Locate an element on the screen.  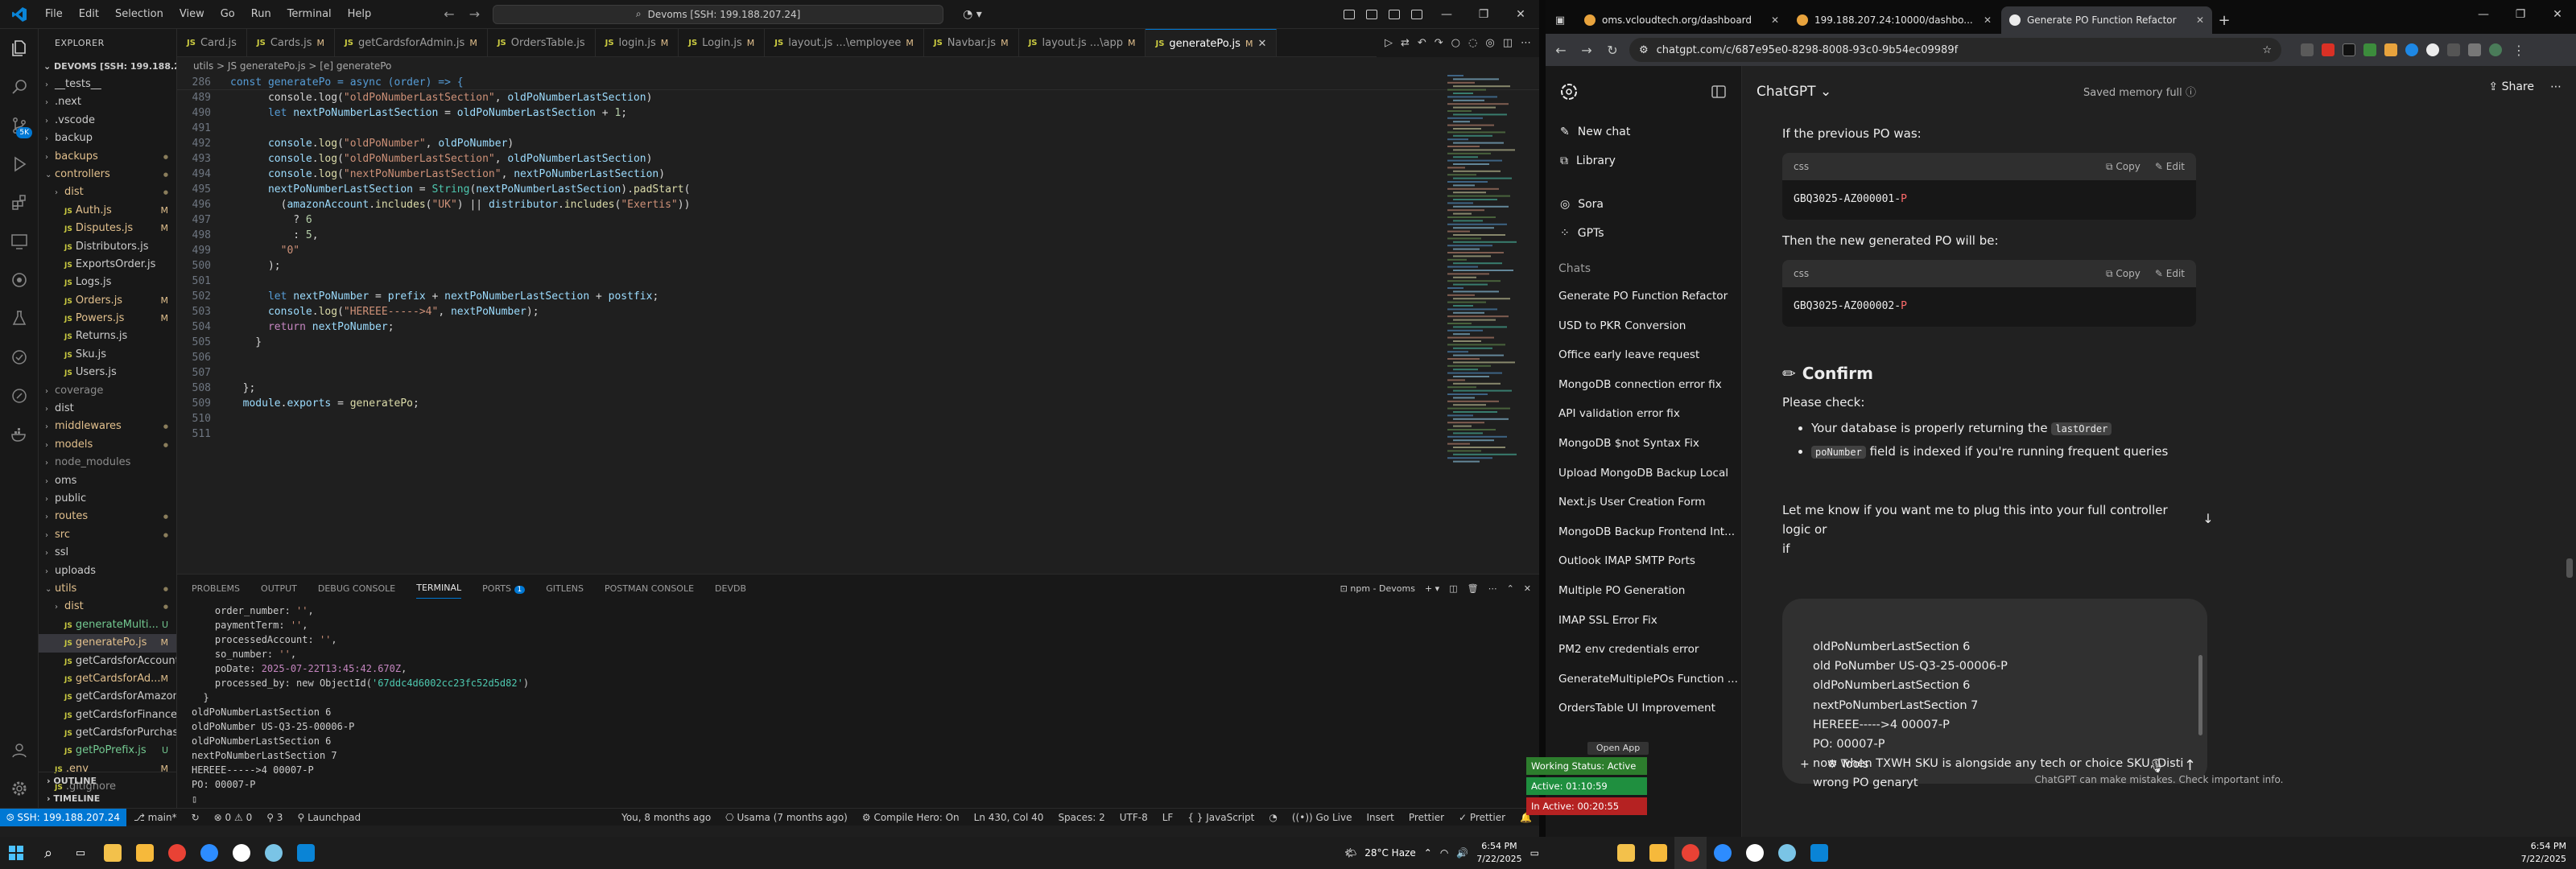
tree-file: JS Distributors.js is located at coordinates (107, 247).